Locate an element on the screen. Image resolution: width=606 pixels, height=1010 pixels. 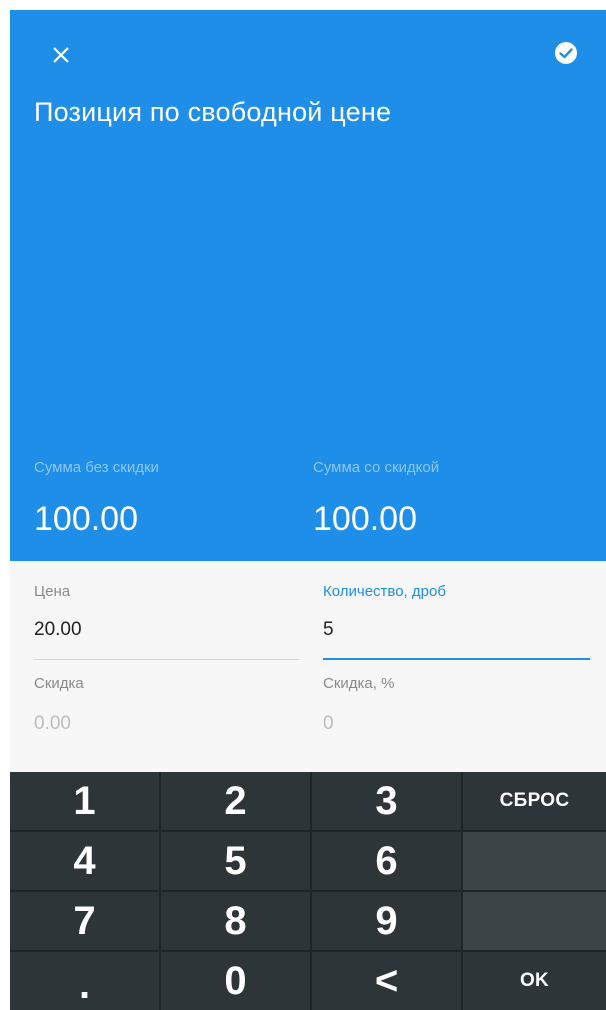
sum-with-discount-value: 100.00 is located at coordinates (365, 519).